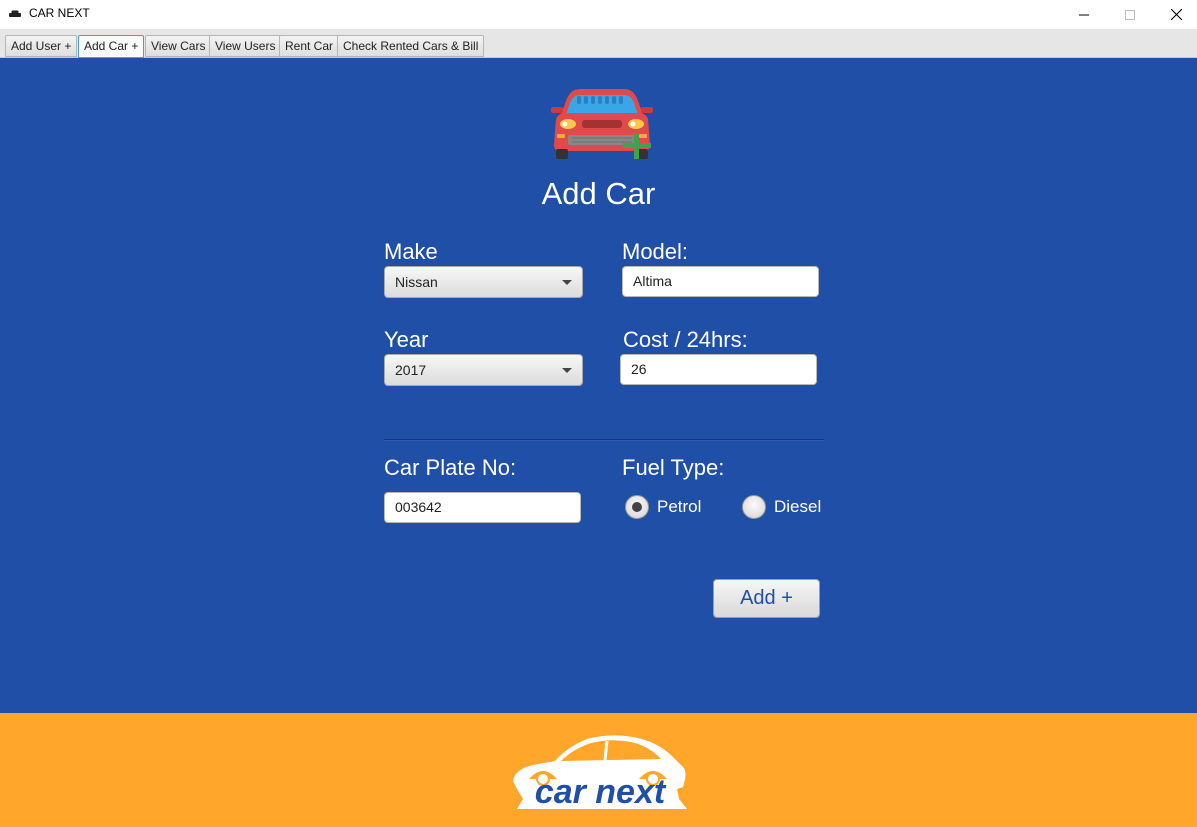 The height and width of the screenshot is (827, 1197). Describe the element at coordinates (598, 14) in the screenshot. I see `title-bar: CAR NEXT` at that location.